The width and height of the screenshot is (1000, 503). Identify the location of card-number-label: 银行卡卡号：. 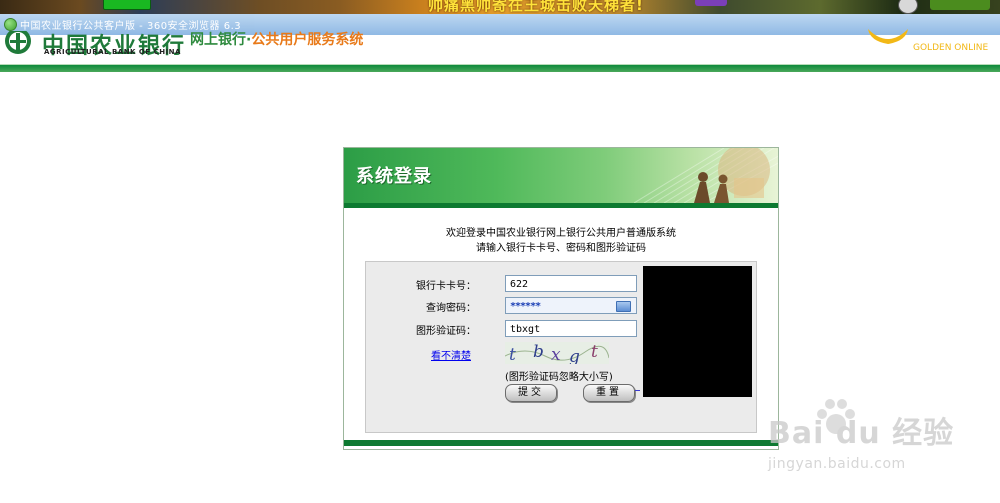
(446, 286).